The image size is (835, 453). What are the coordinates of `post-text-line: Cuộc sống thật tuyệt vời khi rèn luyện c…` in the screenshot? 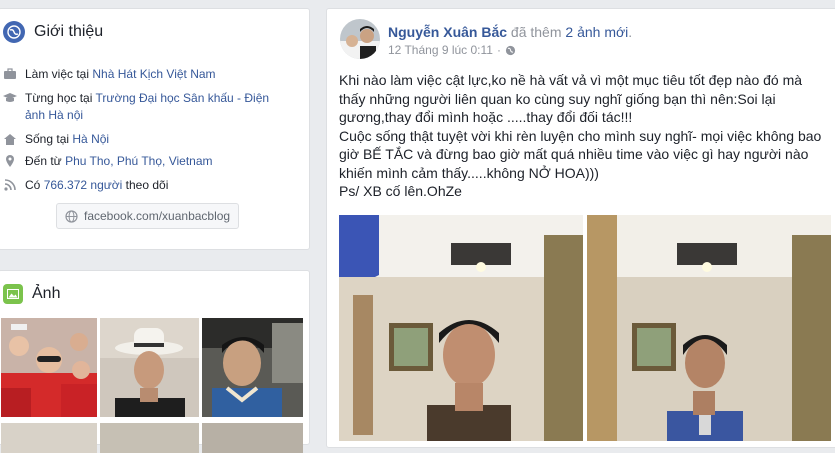 It's located at (580, 135).